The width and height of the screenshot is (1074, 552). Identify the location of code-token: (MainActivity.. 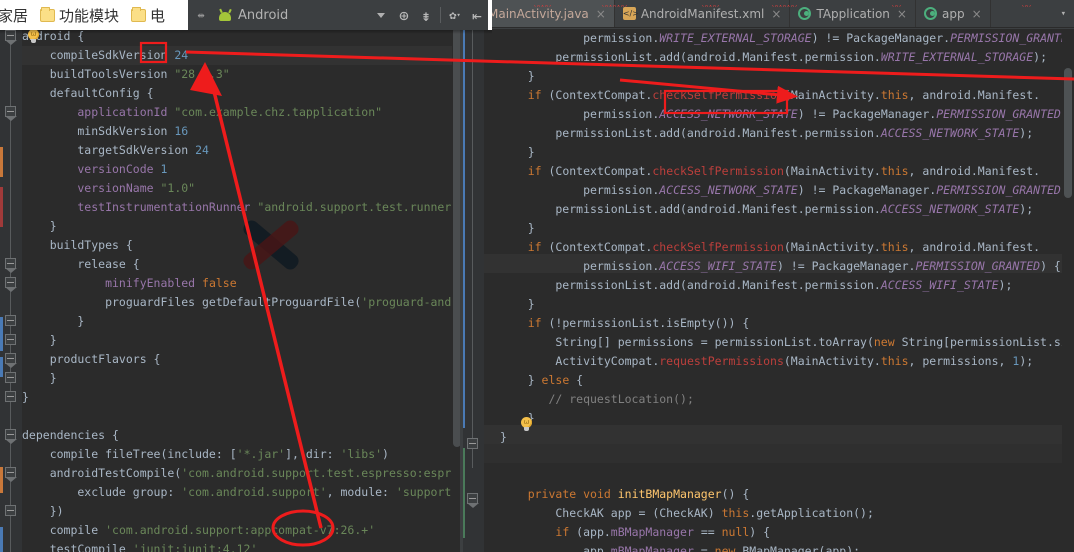
(832, 95).